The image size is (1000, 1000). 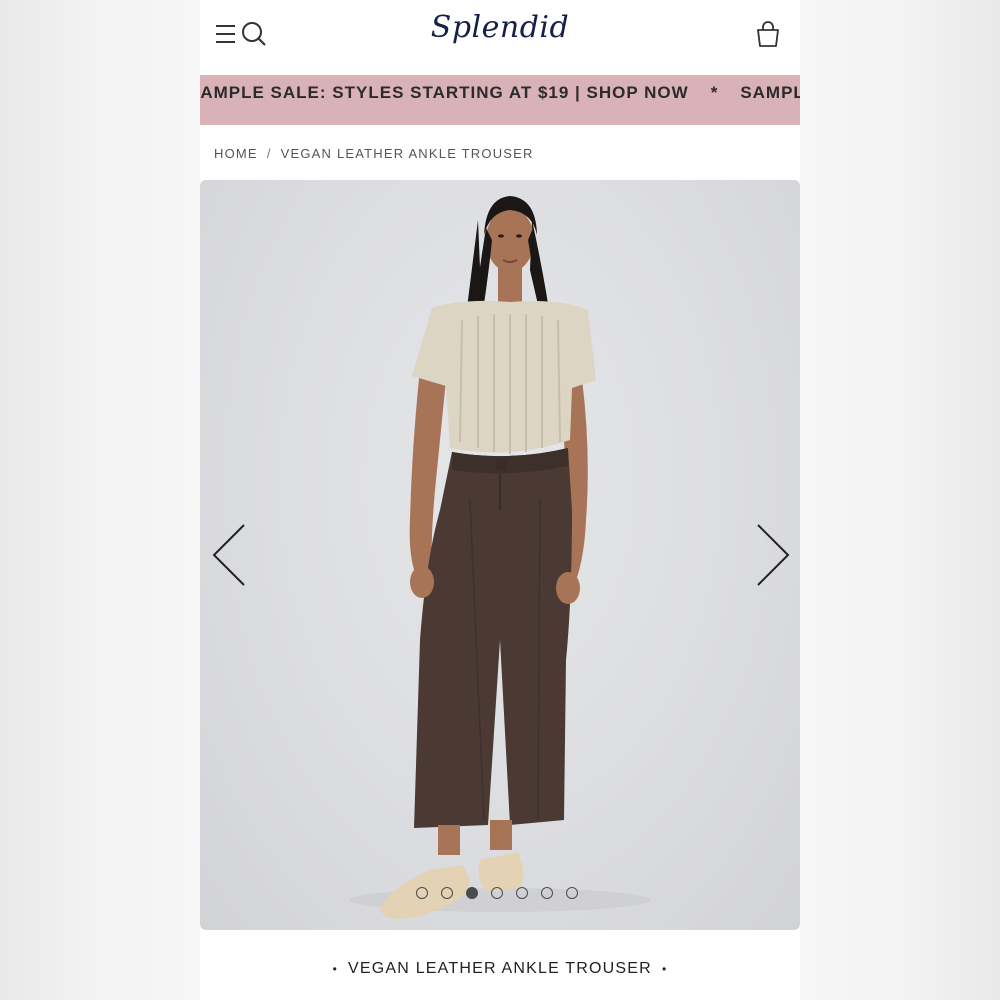 I want to click on brand-logo: Splendid, so click(x=500, y=27).